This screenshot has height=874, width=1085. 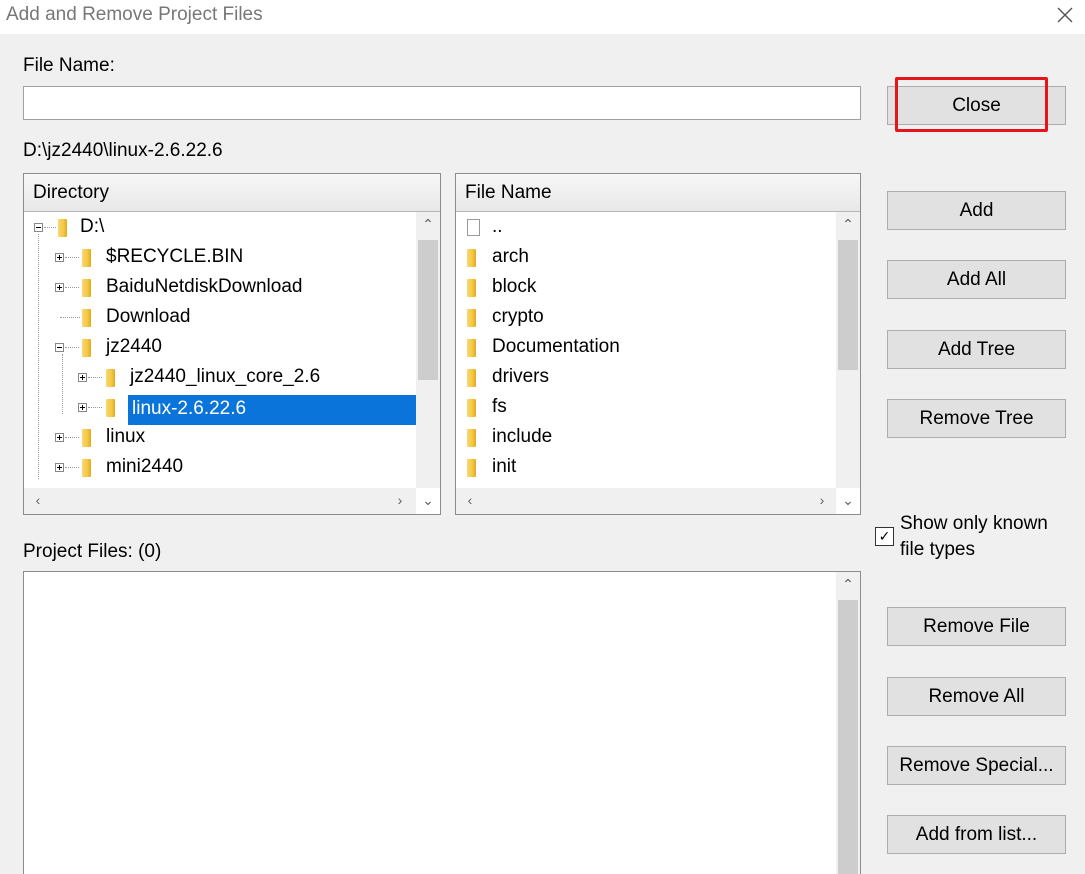 I want to click on tree-item-drive: D:\, so click(x=92, y=227).